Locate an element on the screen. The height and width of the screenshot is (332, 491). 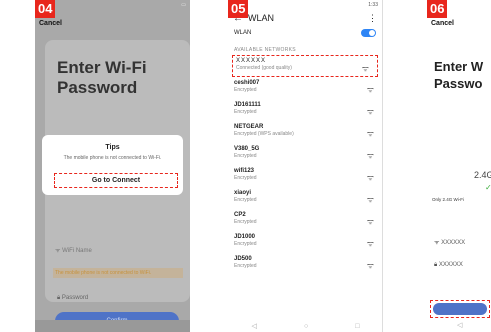
wifi-name-field: ᯤ XXXXXX is located at coordinates (449, 242).